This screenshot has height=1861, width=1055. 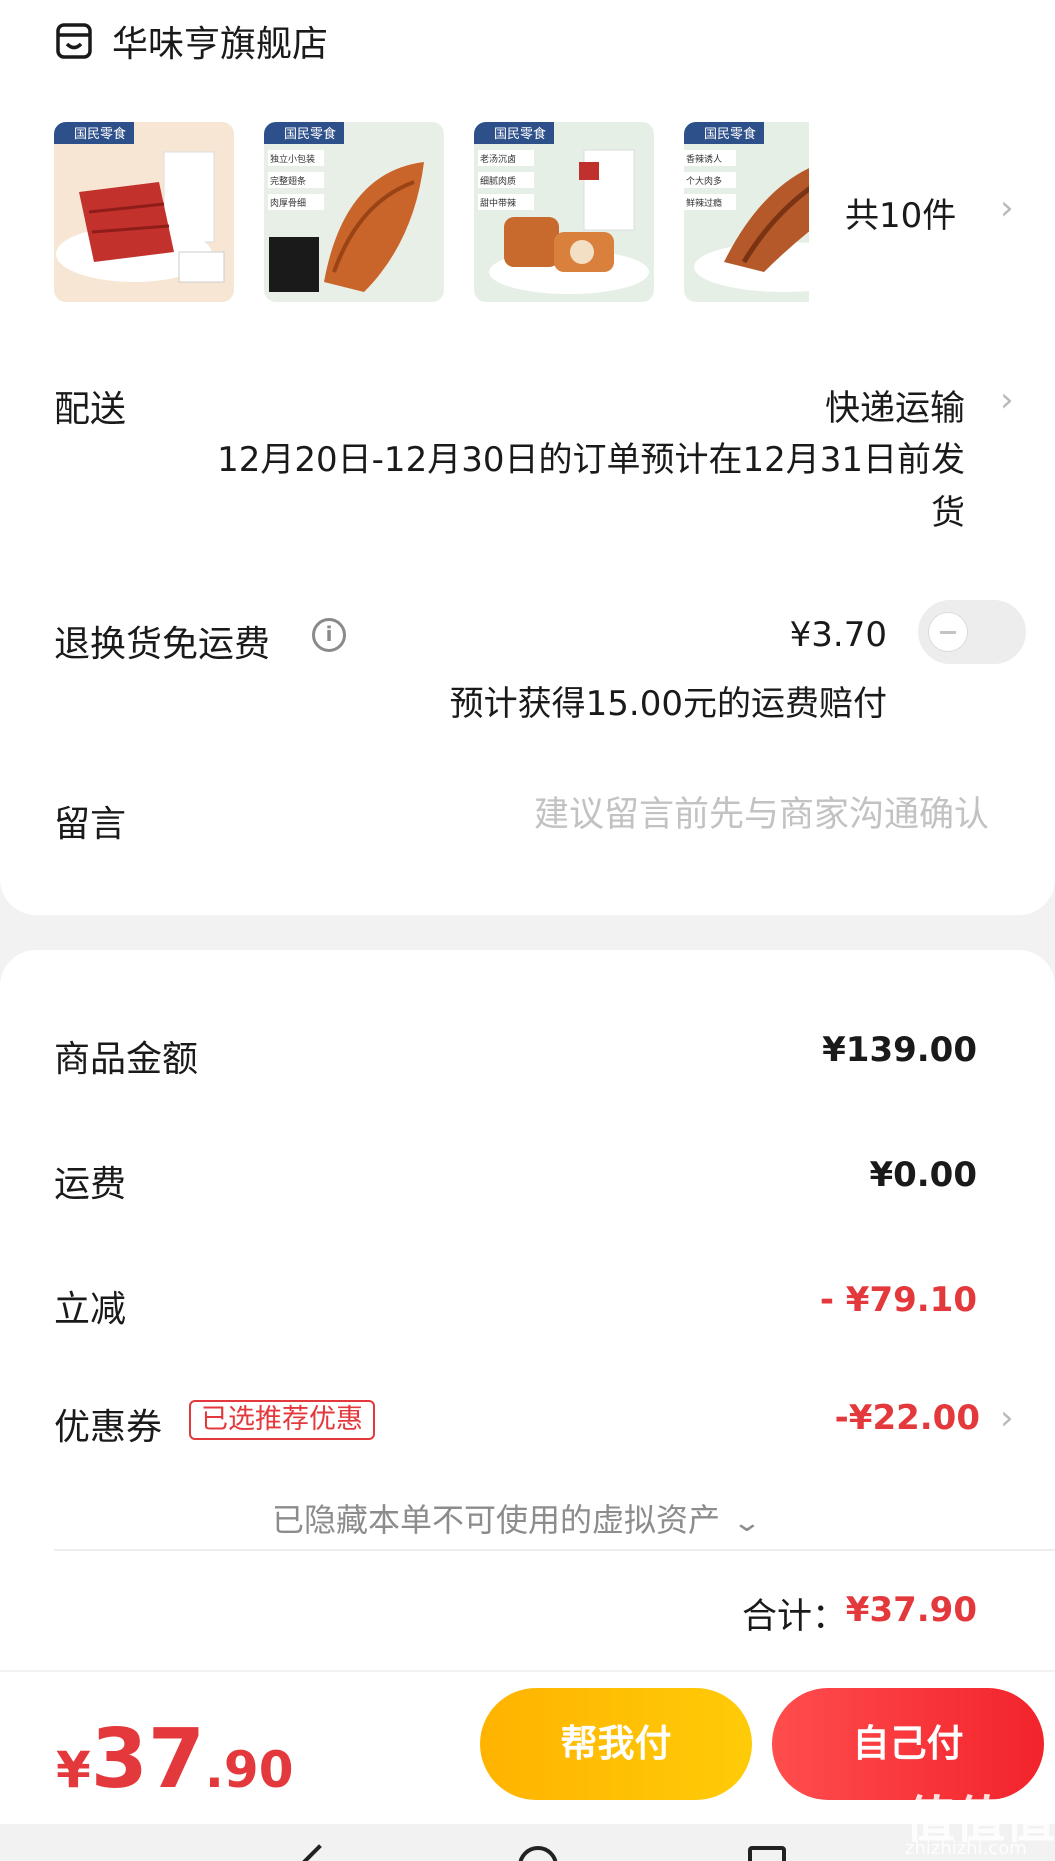 I want to click on message-label: 留言, so click(x=90, y=824).